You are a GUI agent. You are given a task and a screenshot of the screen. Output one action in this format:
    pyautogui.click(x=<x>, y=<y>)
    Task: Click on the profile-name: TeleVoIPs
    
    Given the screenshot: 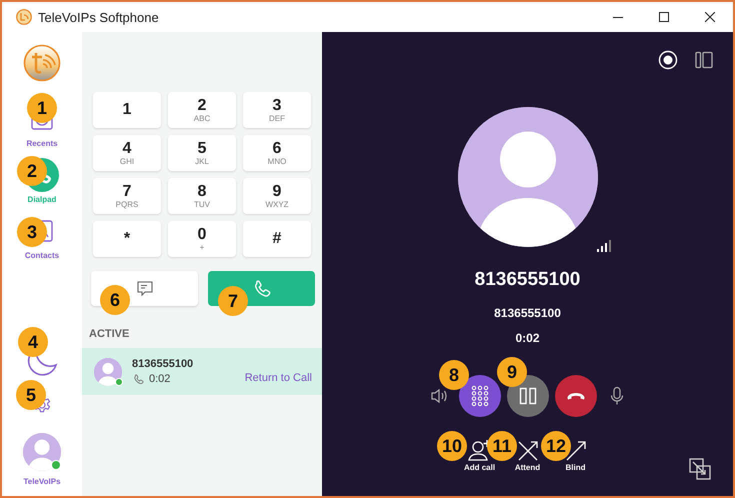 What is the action you would take?
    pyautogui.click(x=42, y=481)
    